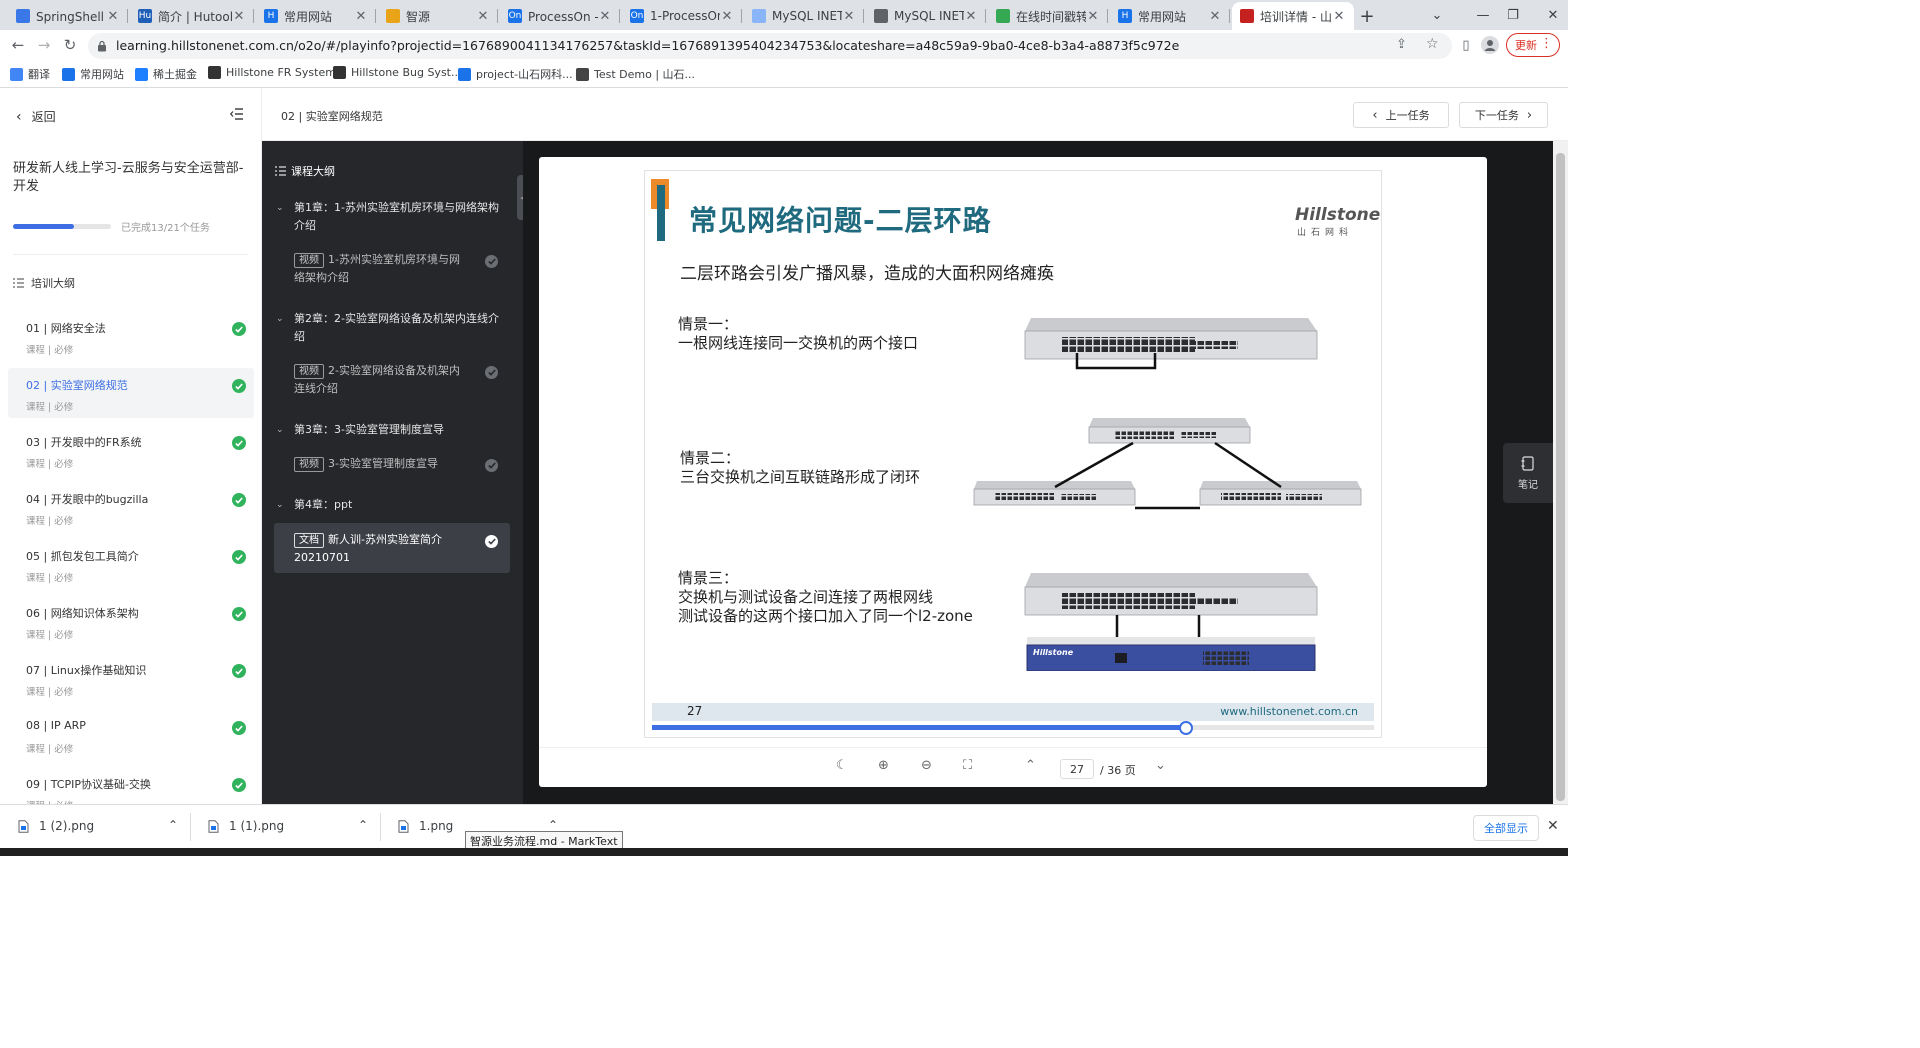 The height and width of the screenshot is (1048, 1920). Describe the element at coordinates (131, 735) in the screenshot. I see `training-item: 08 | IP ARP 课程 | 必修` at that location.